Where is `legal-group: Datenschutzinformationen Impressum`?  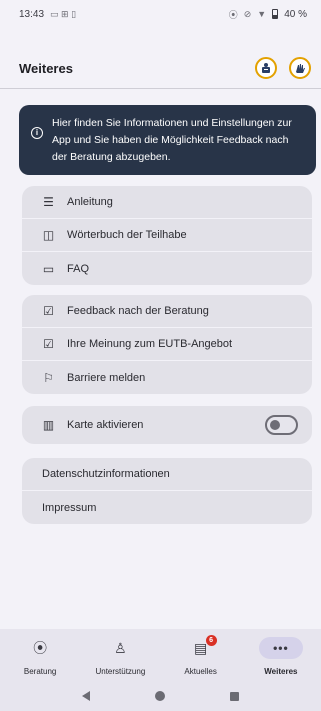 legal-group: Datenschutzinformationen Impressum is located at coordinates (167, 491).